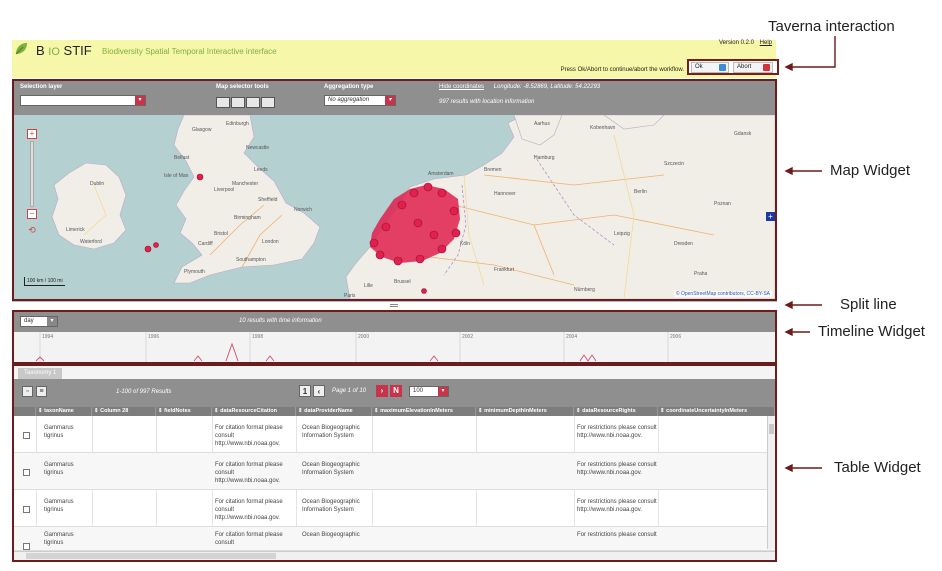 The image size is (942, 571). Describe the element at coordinates (871, 331) in the screenshot. I see `annotation-timeline-widget: Timeline Widget` at that location.